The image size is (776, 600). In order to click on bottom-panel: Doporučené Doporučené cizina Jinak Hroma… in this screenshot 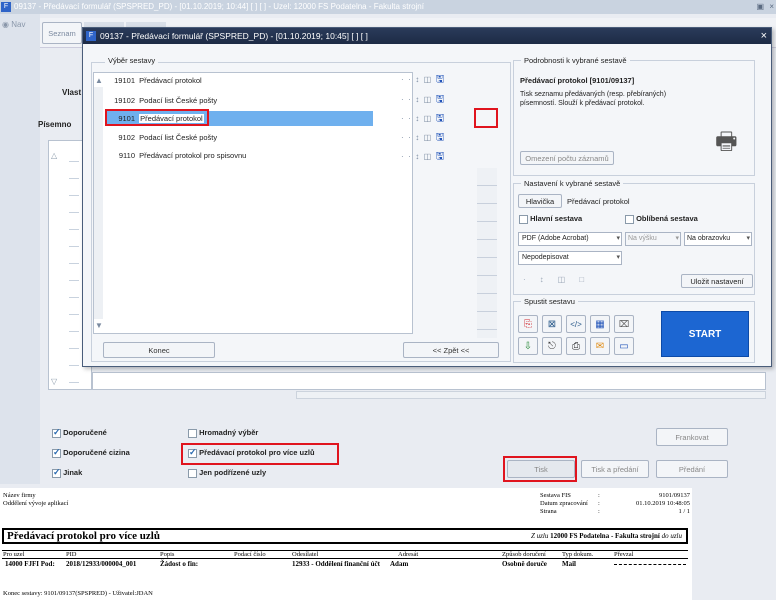, I will do `click(408, 453)`.